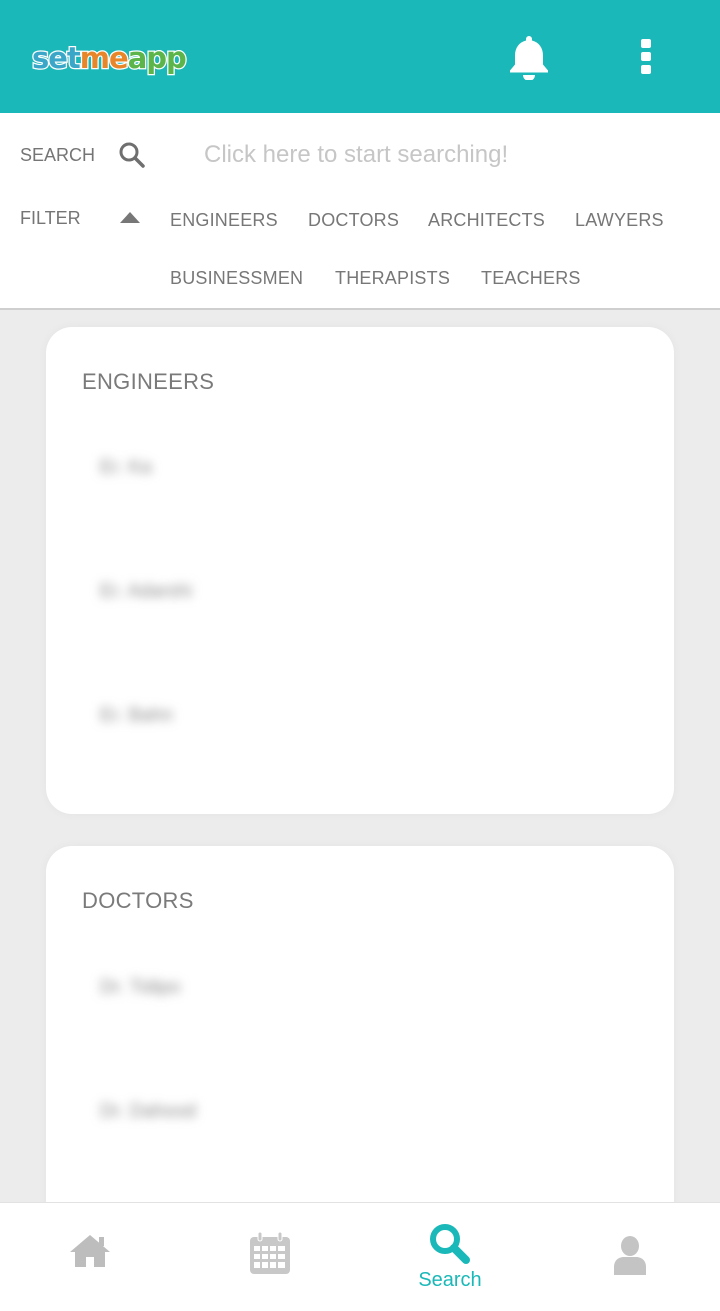 The width and height of the screenshot is (720, 1311). I want to click on search-label: SEARCH, so click(58, 155).